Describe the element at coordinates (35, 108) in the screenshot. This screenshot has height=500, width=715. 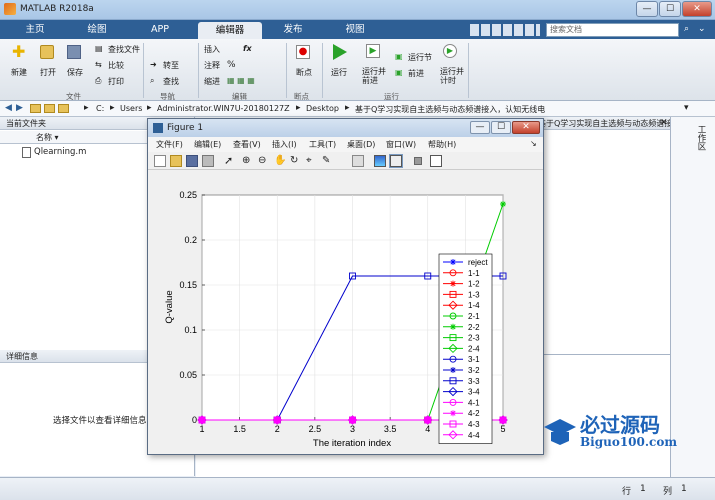
I see `folder-icon` at that location.